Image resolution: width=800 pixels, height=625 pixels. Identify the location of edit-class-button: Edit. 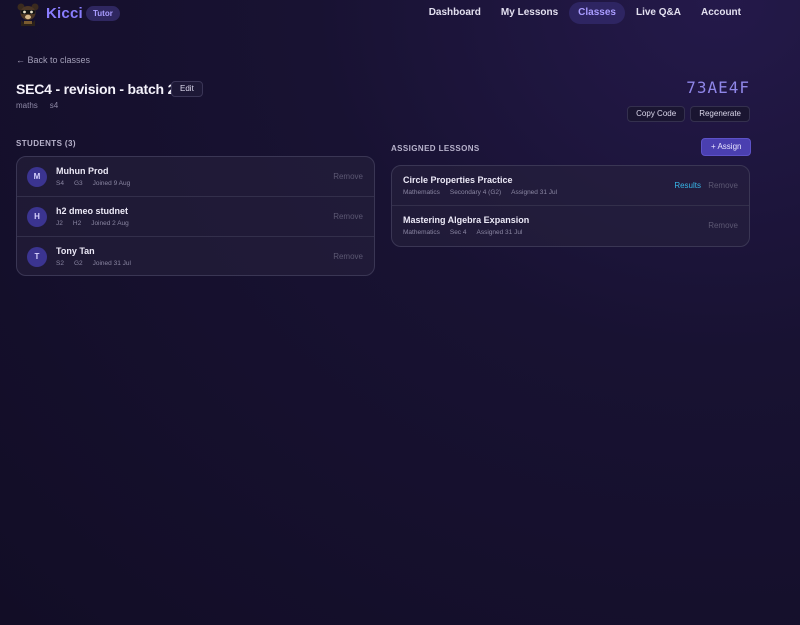
(187, 89).